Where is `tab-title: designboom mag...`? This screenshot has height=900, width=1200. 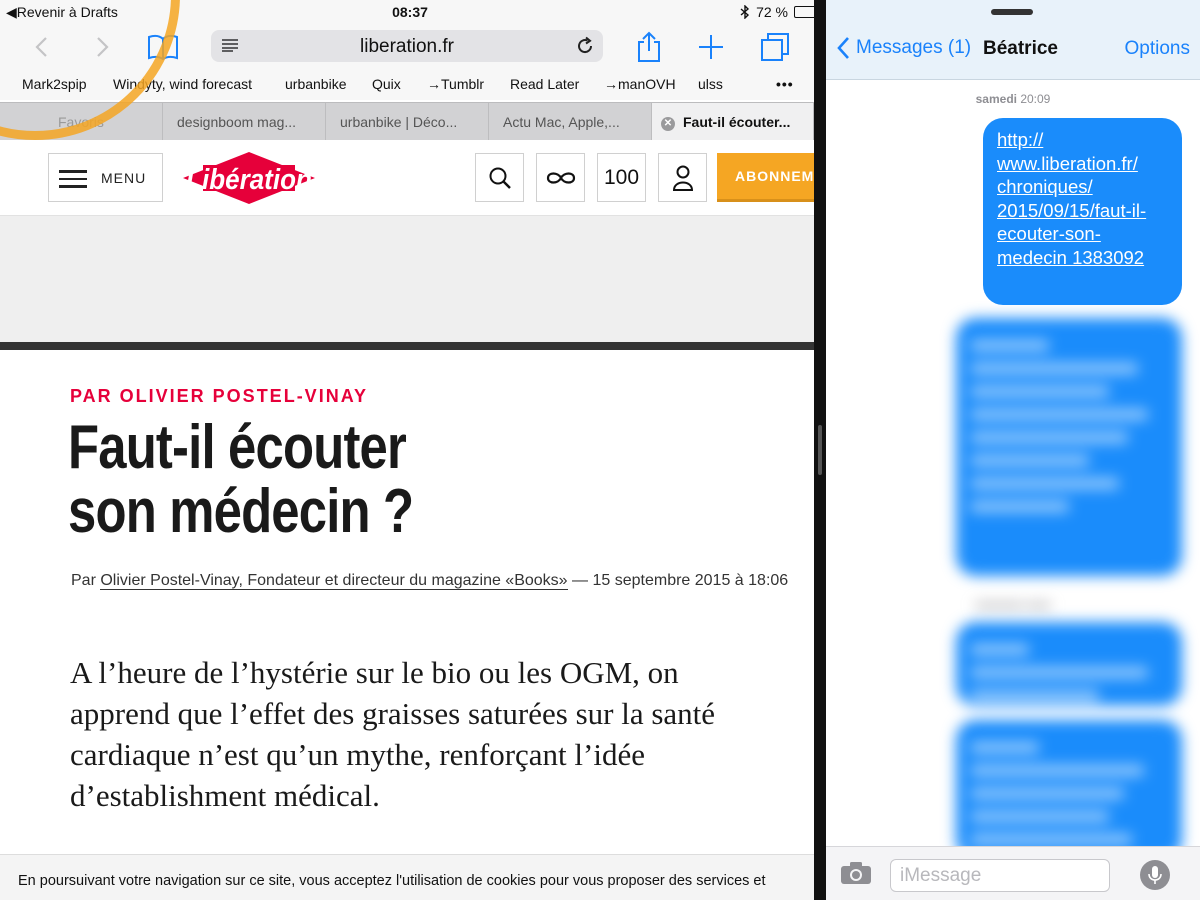 tab-title: designboom mag... is located at coordinates (237, 122).